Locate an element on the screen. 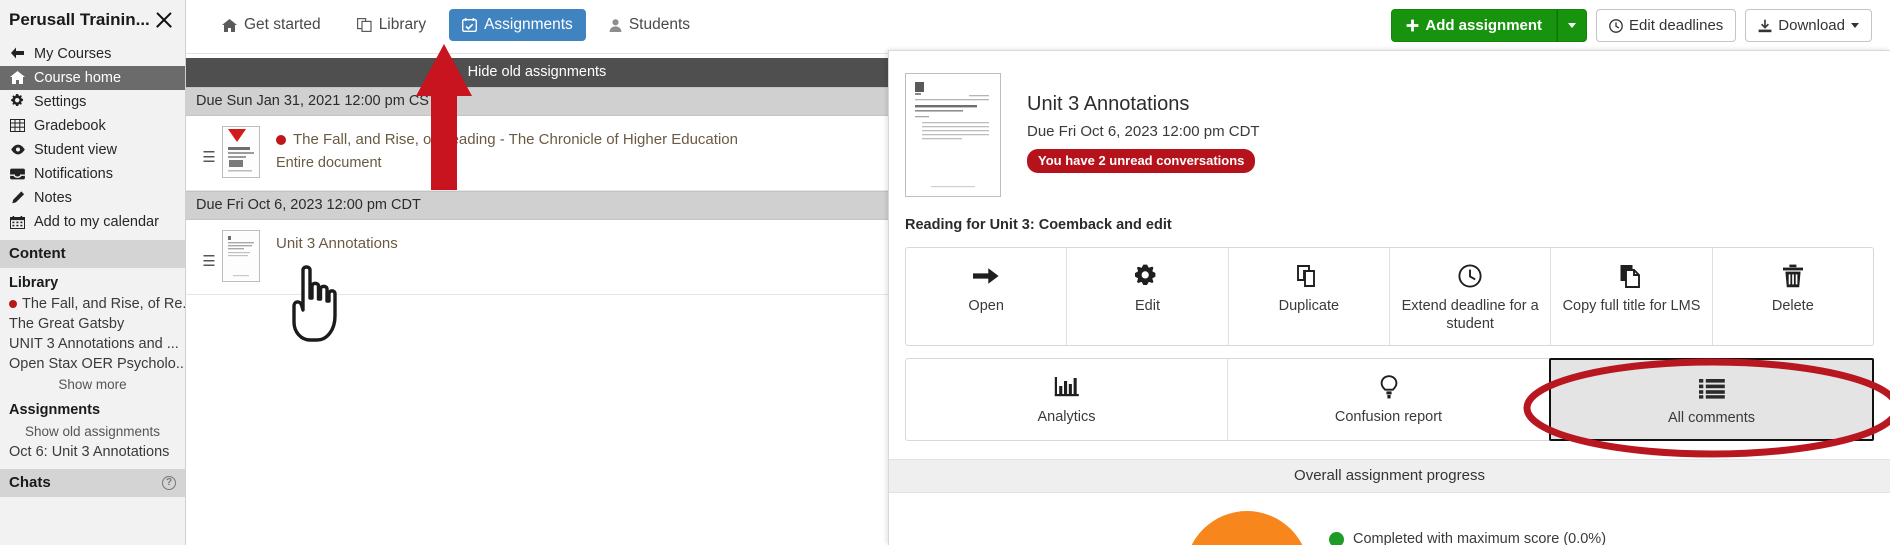 This screenshot has height=545, width=1890. show-old-assignments-link: Show old assignments is located at coordinates (92, 431).